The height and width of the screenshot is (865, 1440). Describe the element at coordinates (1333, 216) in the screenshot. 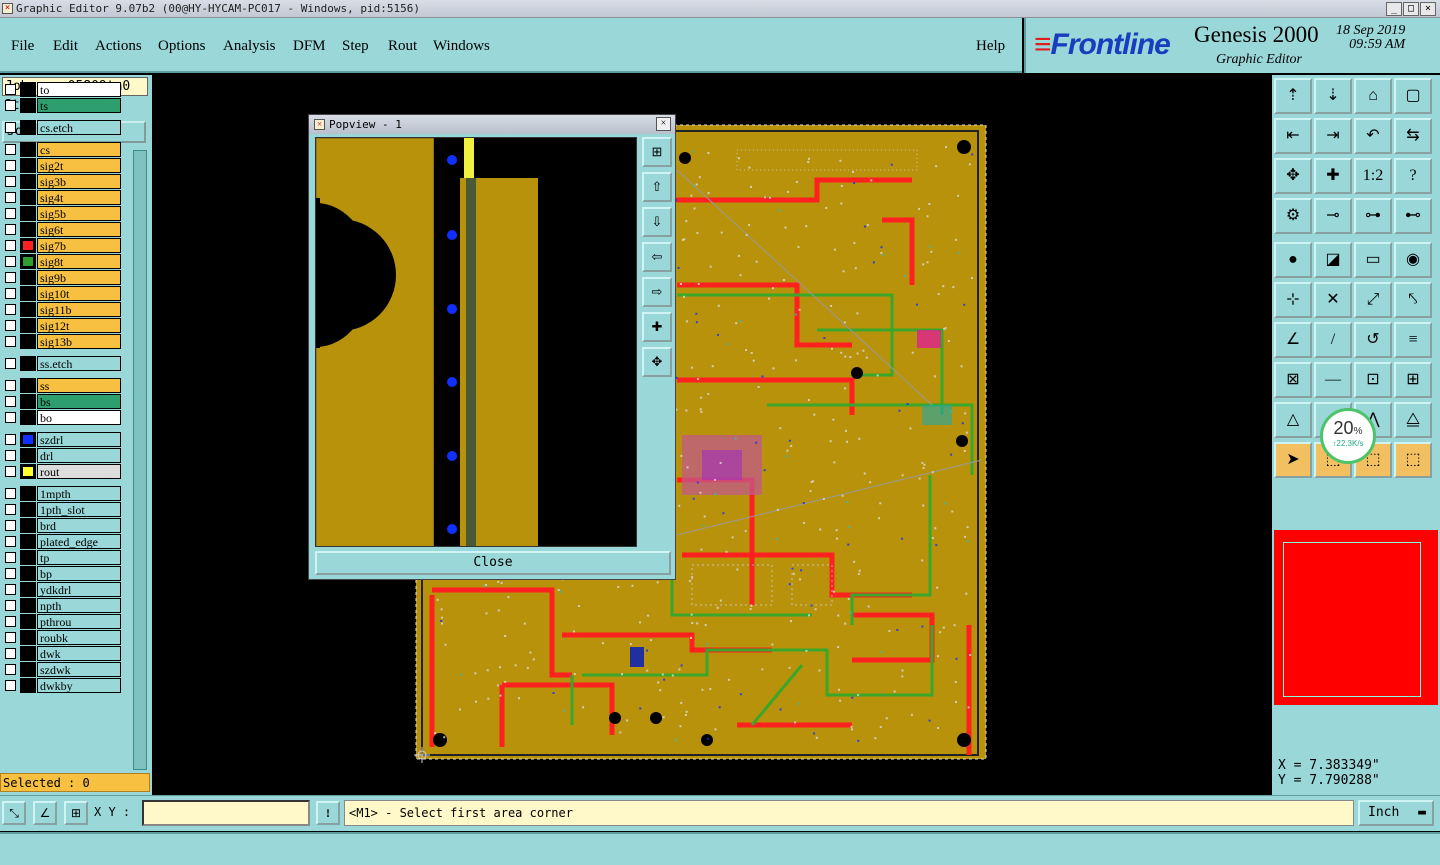

I see `connect-icon: ⊸` at that location.